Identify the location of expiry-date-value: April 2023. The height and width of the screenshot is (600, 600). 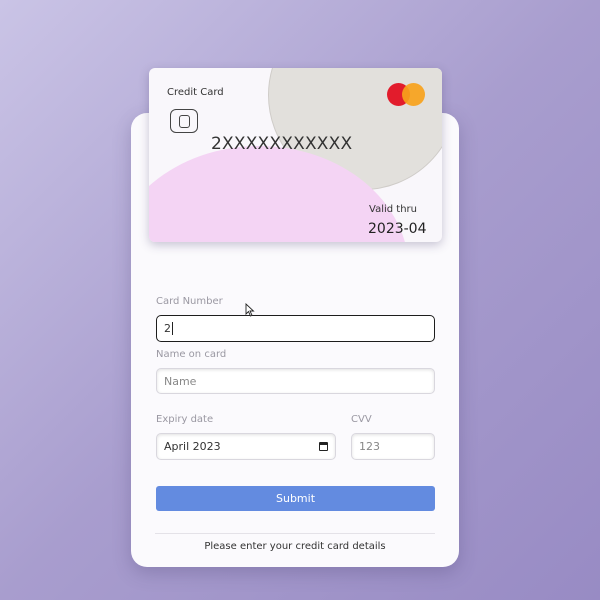
(192, 446).